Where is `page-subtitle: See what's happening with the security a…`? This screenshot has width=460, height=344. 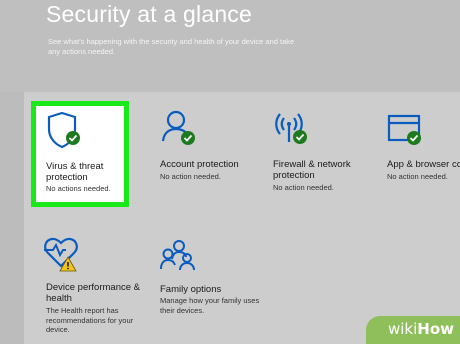 page-subtitle: See what's happening with the security a… is located at coordinates (171, 46).